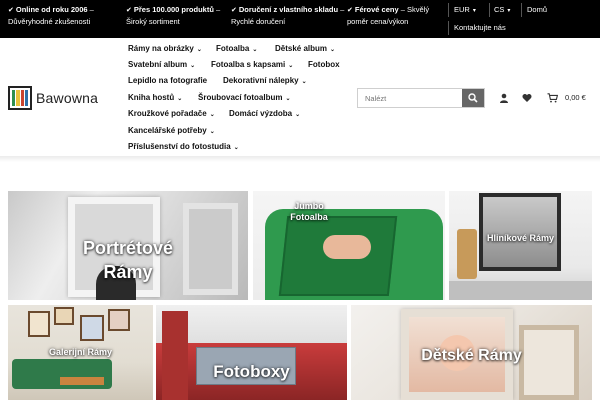  What do you see at coordinates (261, 113) in the screenshot?
I see `nav-label: Domácí výzdoba` at bounding box center [261, 113].